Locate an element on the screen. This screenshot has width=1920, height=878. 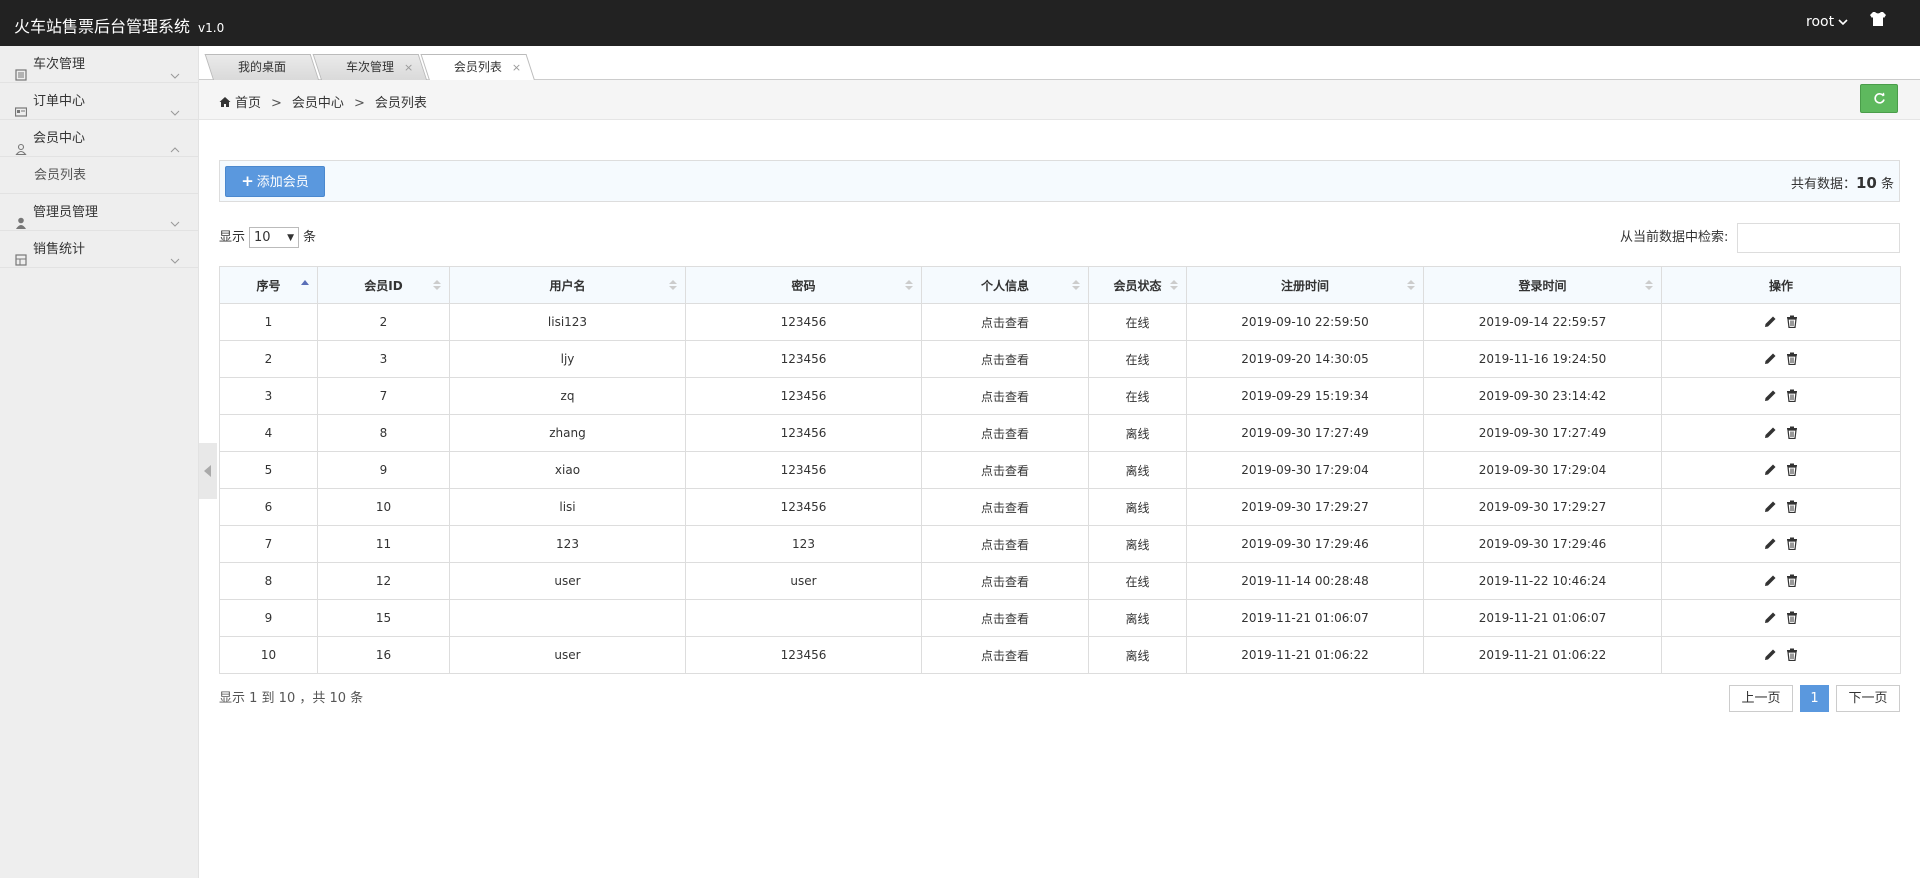
next-page-button: 下一页 is located at coordinates (1868, 698).